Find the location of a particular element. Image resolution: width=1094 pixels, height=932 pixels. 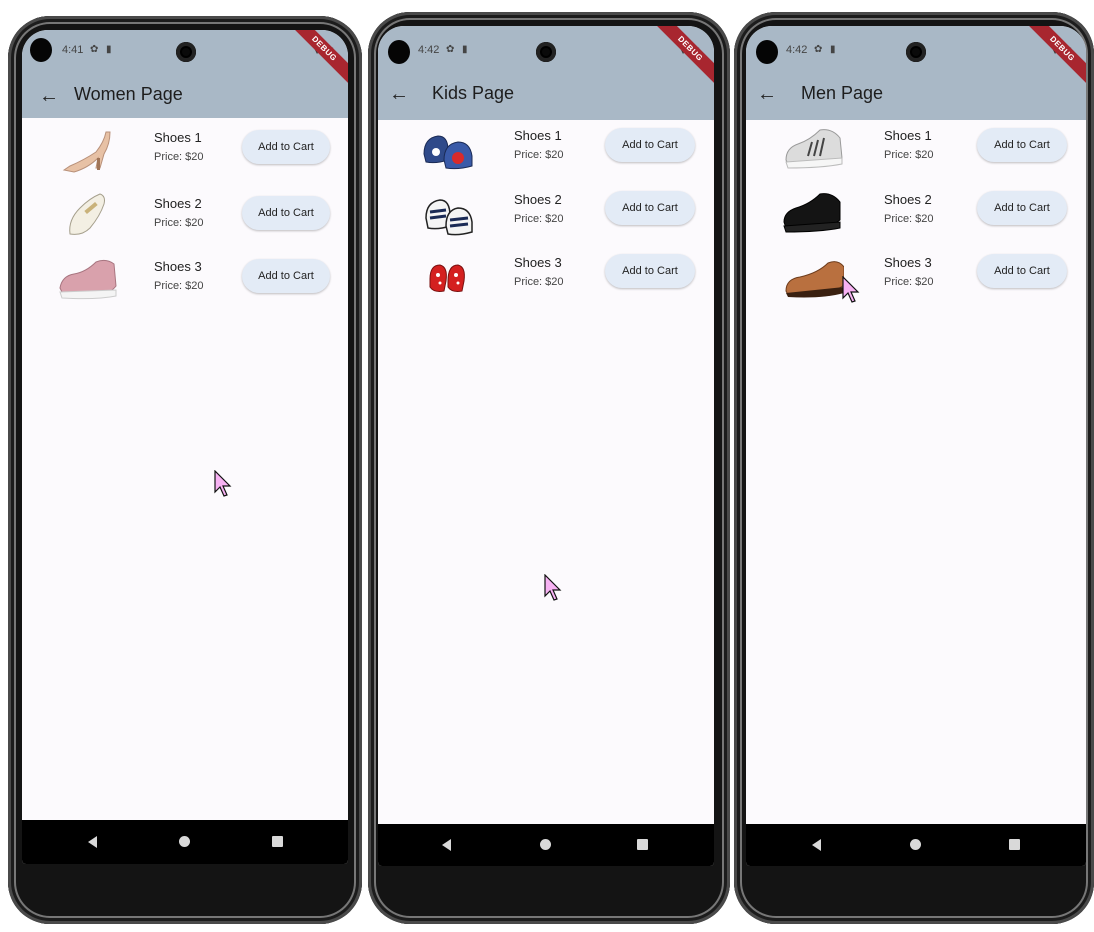

page-title: Women Page is located at coordinates (128, 94).